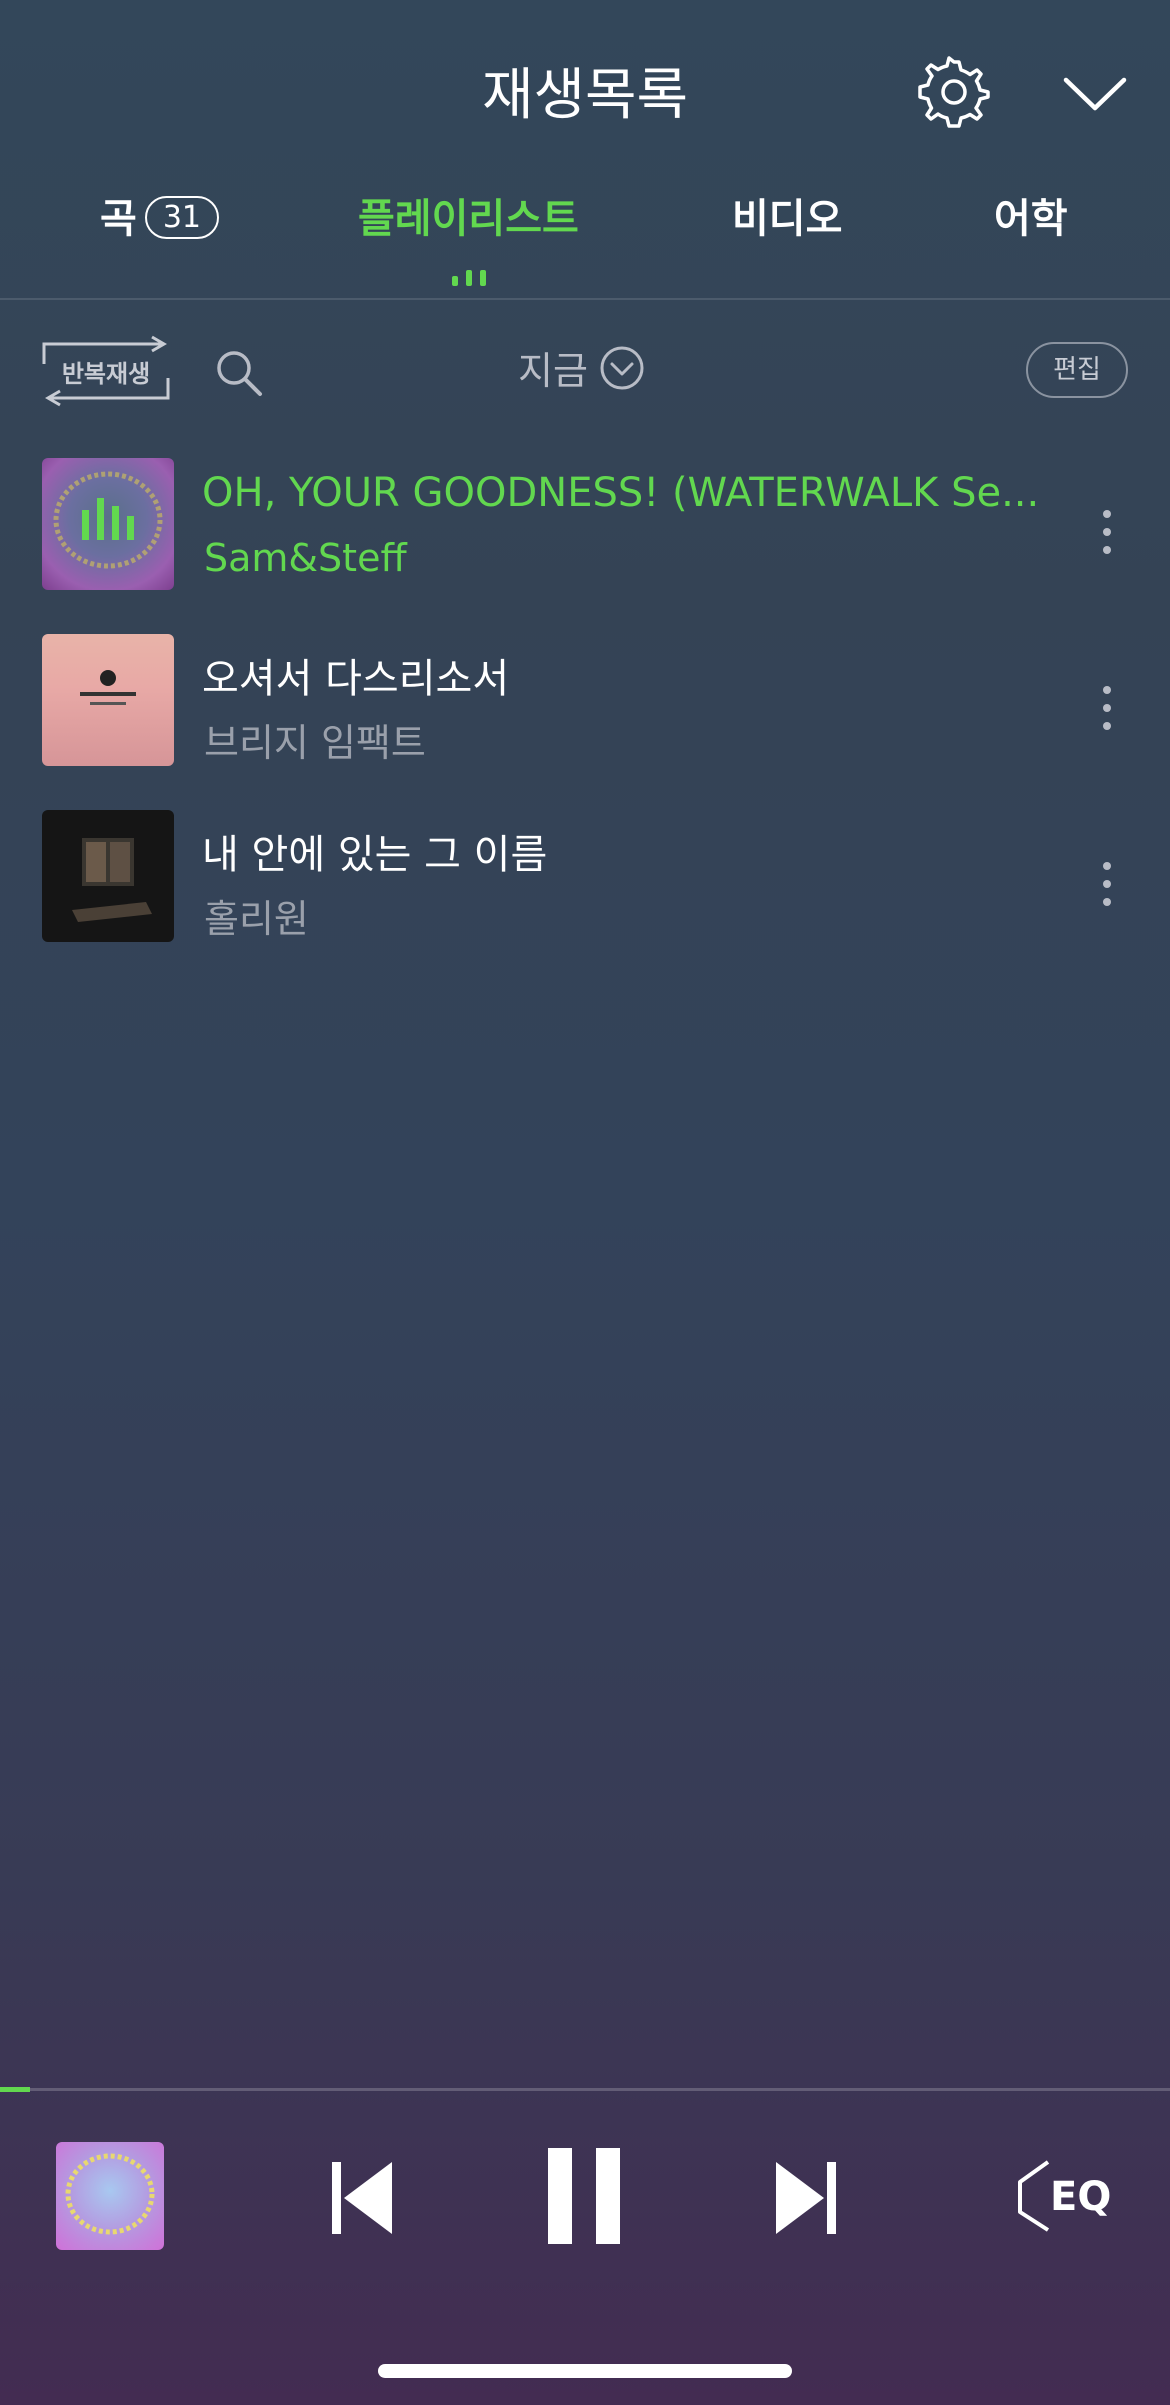  I want to click on repeat-label: 반복재생, so click(106, 374).